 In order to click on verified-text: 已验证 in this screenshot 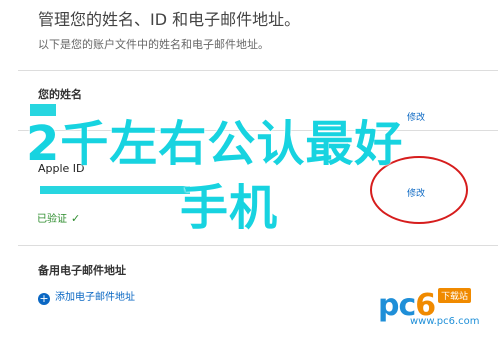, I will do `click(52, 219)`.